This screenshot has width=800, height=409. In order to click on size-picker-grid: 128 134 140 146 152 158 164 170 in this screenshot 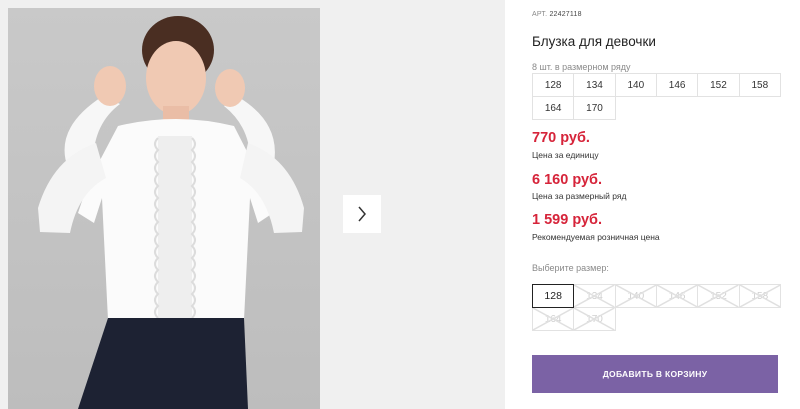, I will do `click(656, 307)`.